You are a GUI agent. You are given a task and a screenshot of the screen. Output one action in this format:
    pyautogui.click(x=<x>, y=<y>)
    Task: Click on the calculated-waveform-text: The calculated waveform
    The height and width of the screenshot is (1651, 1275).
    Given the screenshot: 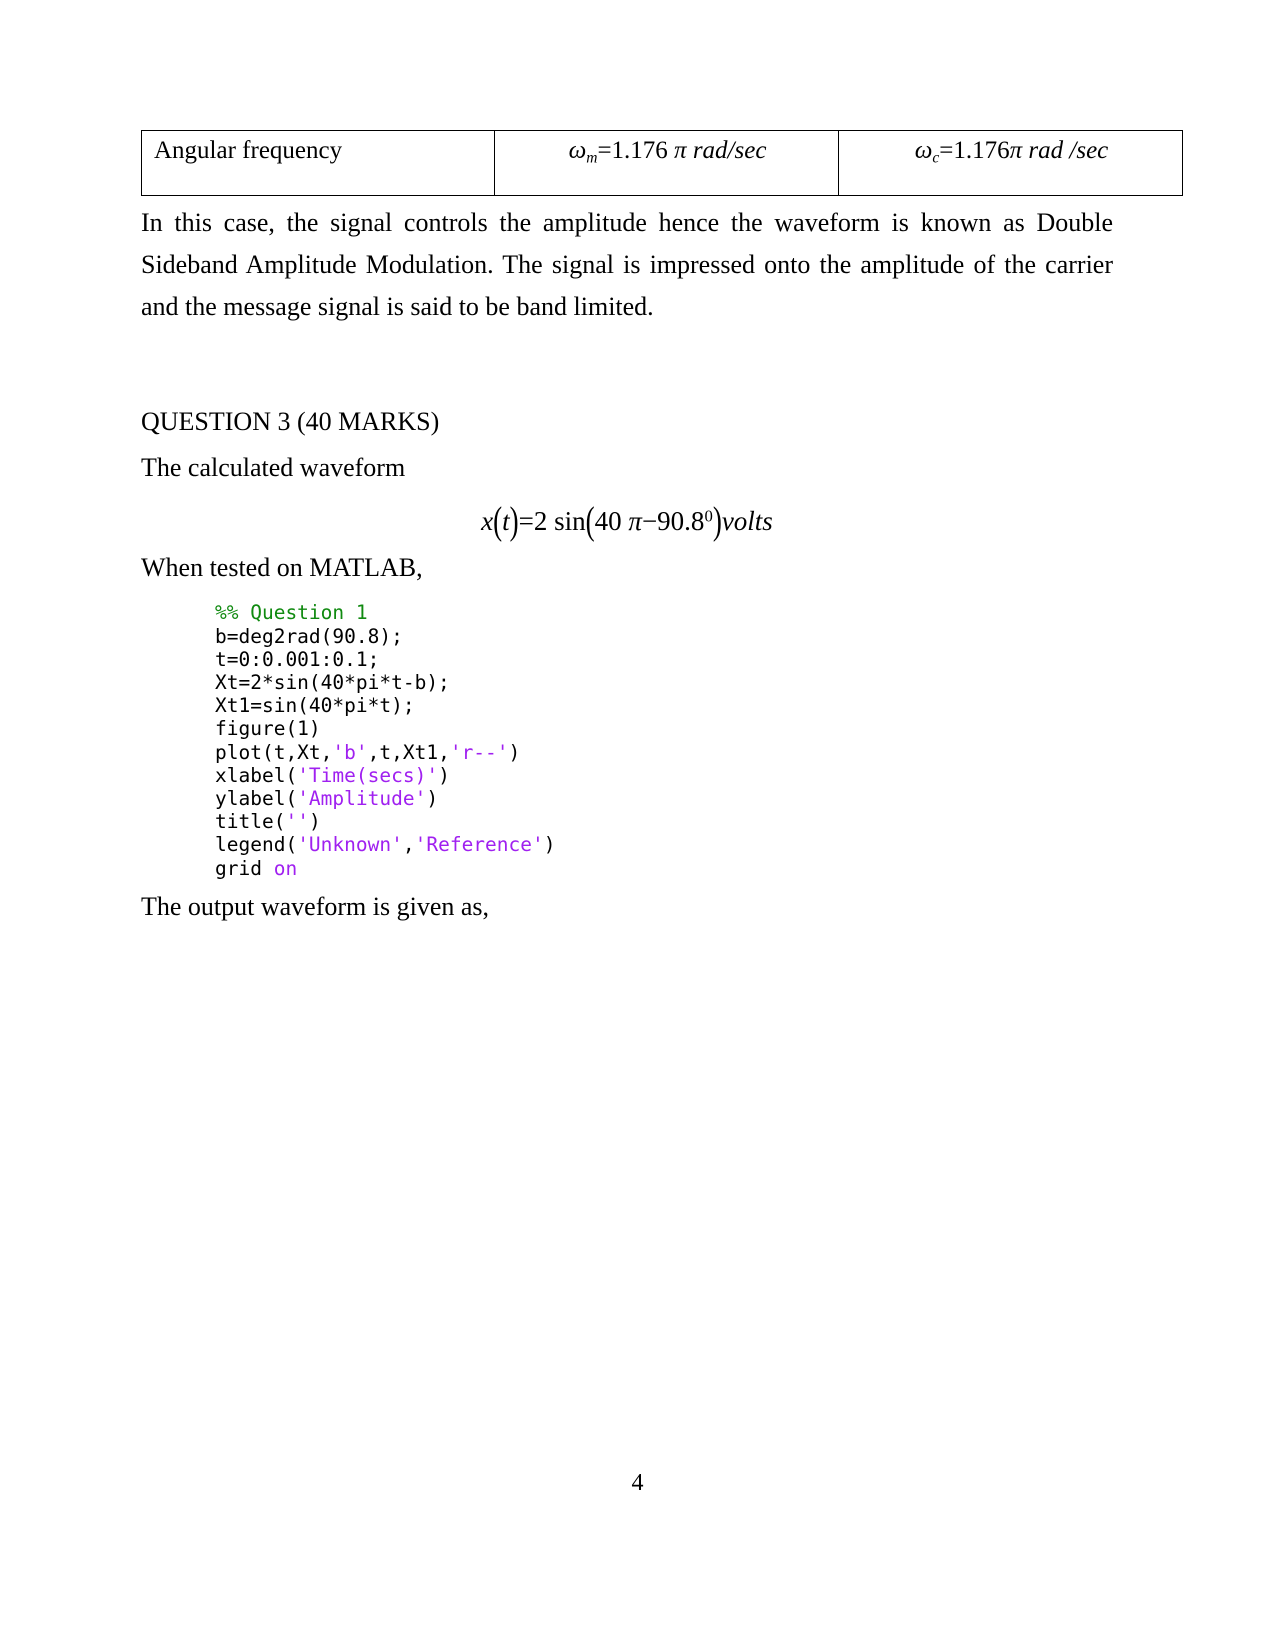 What is the action you would take?
    pyautogui.click(x=273, y=468)
    